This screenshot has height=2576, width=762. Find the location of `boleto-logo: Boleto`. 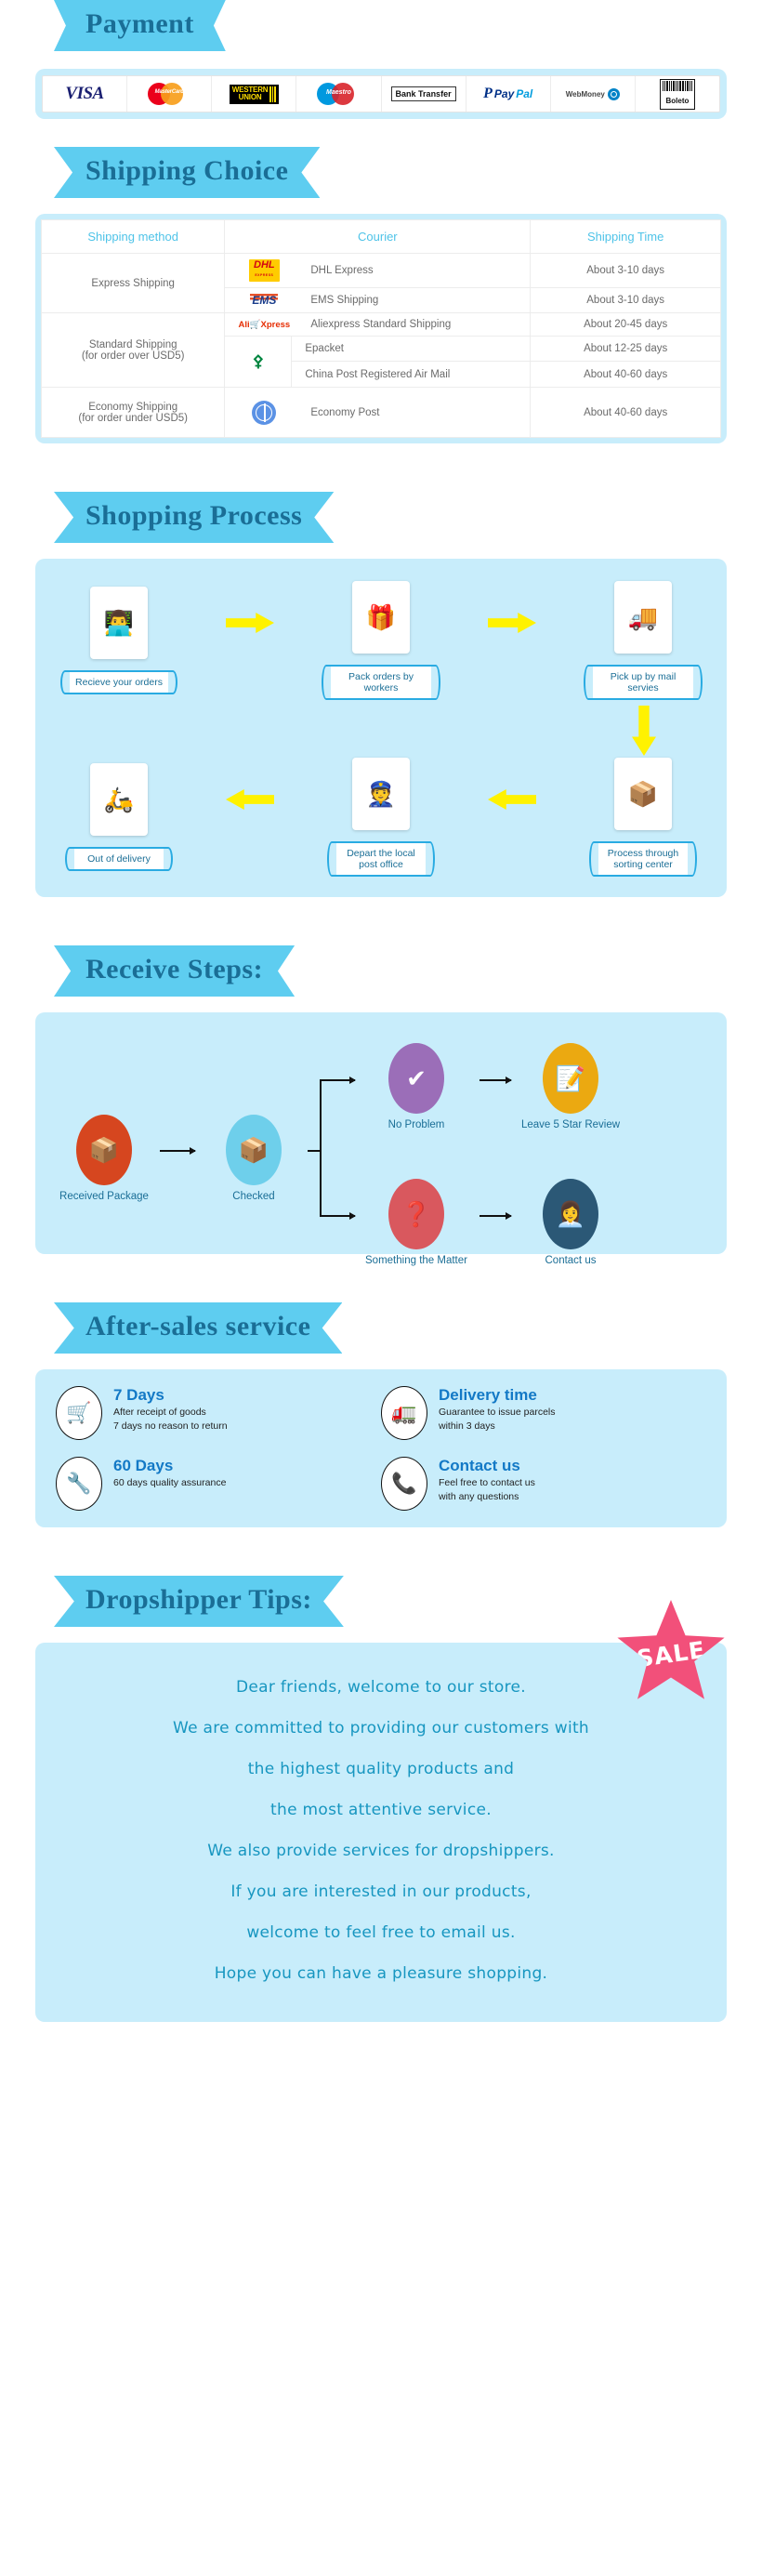

boleto-logo: Boleto is located at coordinates (677, 94).